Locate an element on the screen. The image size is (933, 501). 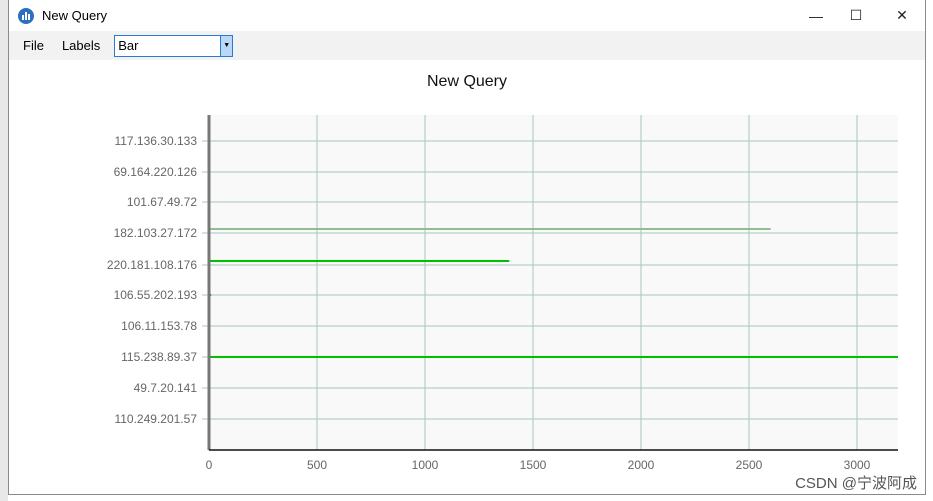
y-tick-label: 182.103.27.172 is located at coordinates (156, 233).